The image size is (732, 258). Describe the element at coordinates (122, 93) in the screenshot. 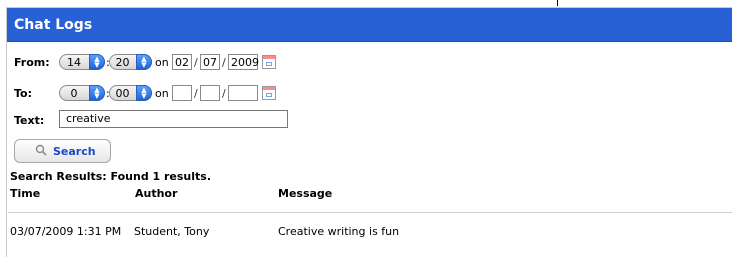

I see `to-minute-value: 00` at that location.